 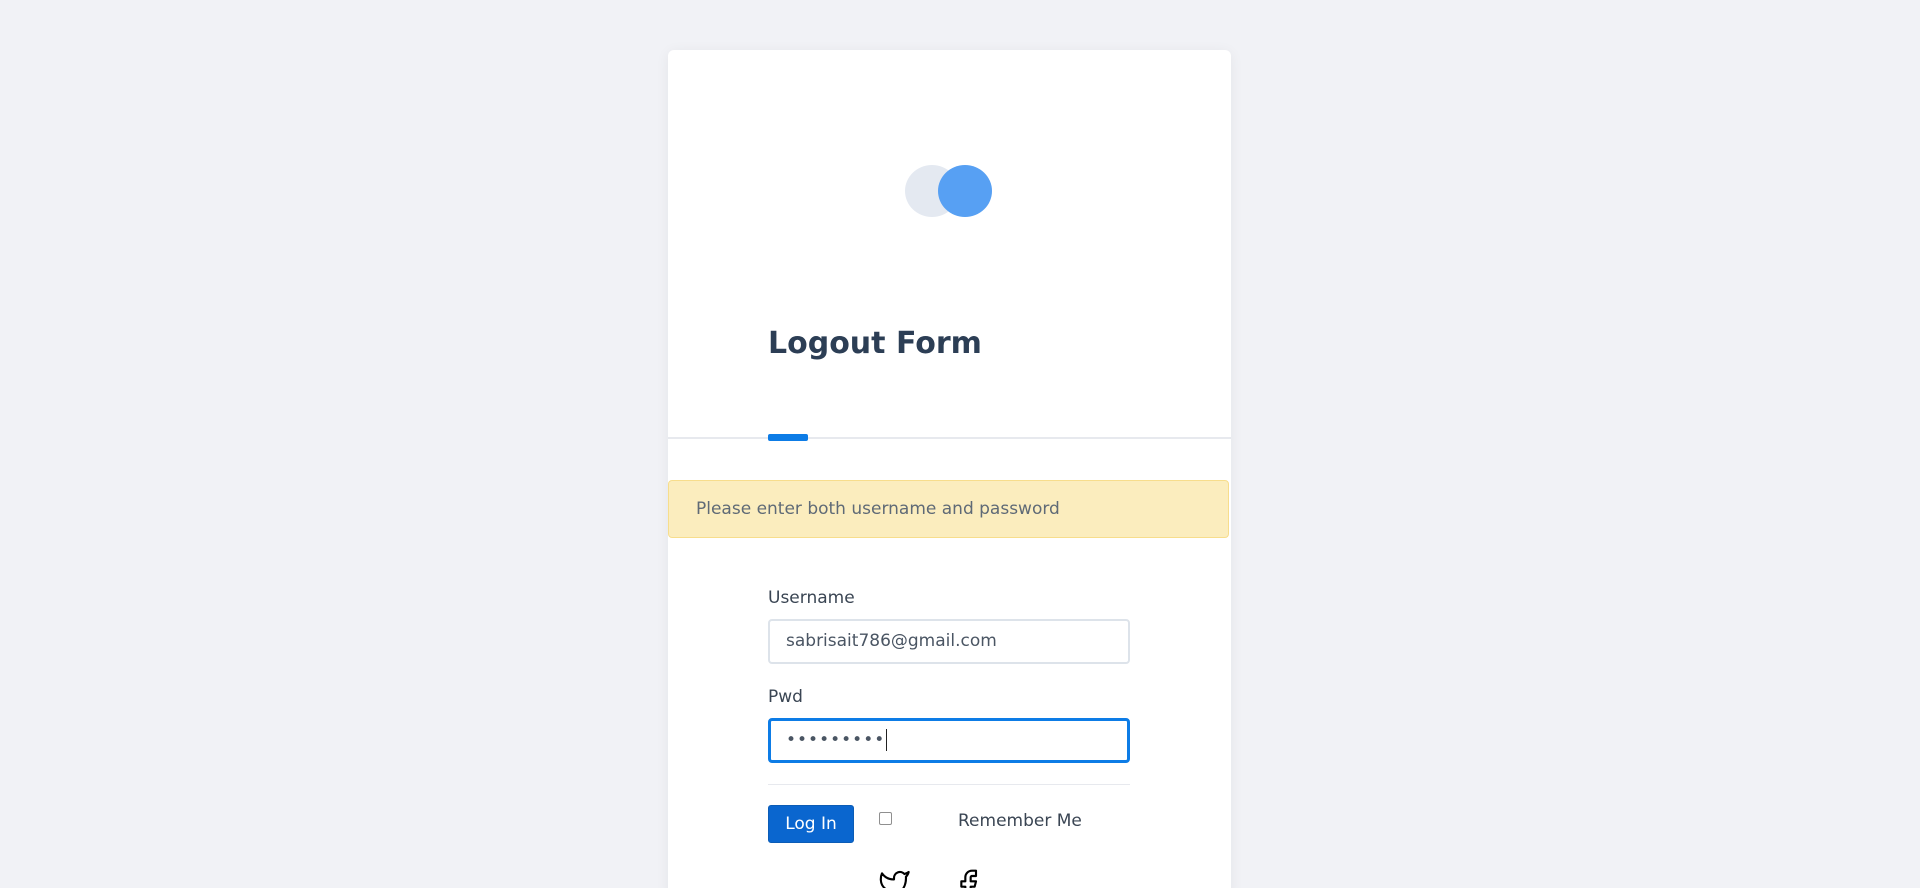 What do you see at coordinates (811, 598) in the screenshot?
I see `username-label: Username` at bounding box center [811, 598].